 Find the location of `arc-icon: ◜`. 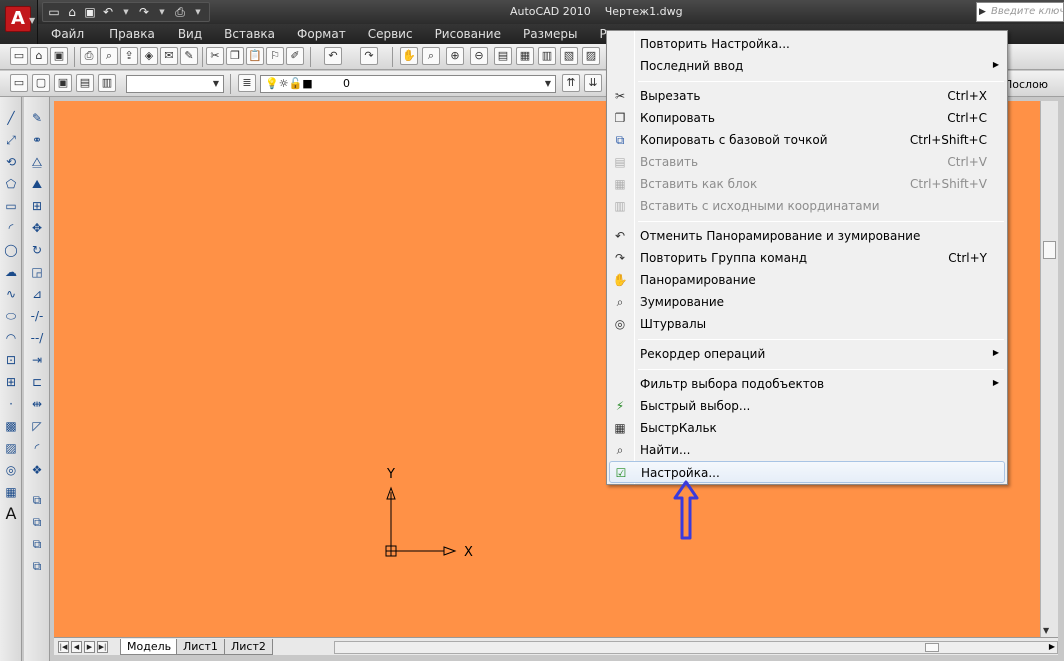

arc-icon: ◜ is located at coordinates (11, 228).